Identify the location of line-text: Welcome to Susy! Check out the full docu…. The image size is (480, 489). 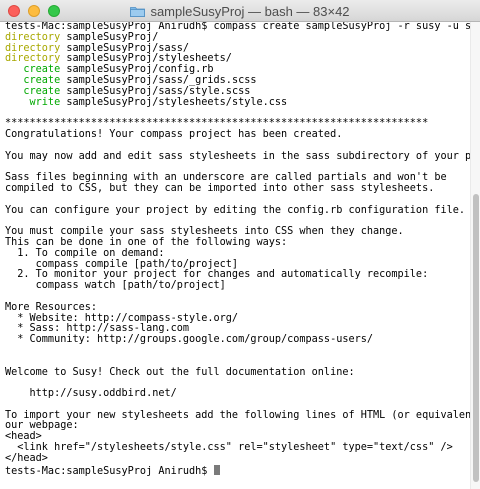
(180, 372).